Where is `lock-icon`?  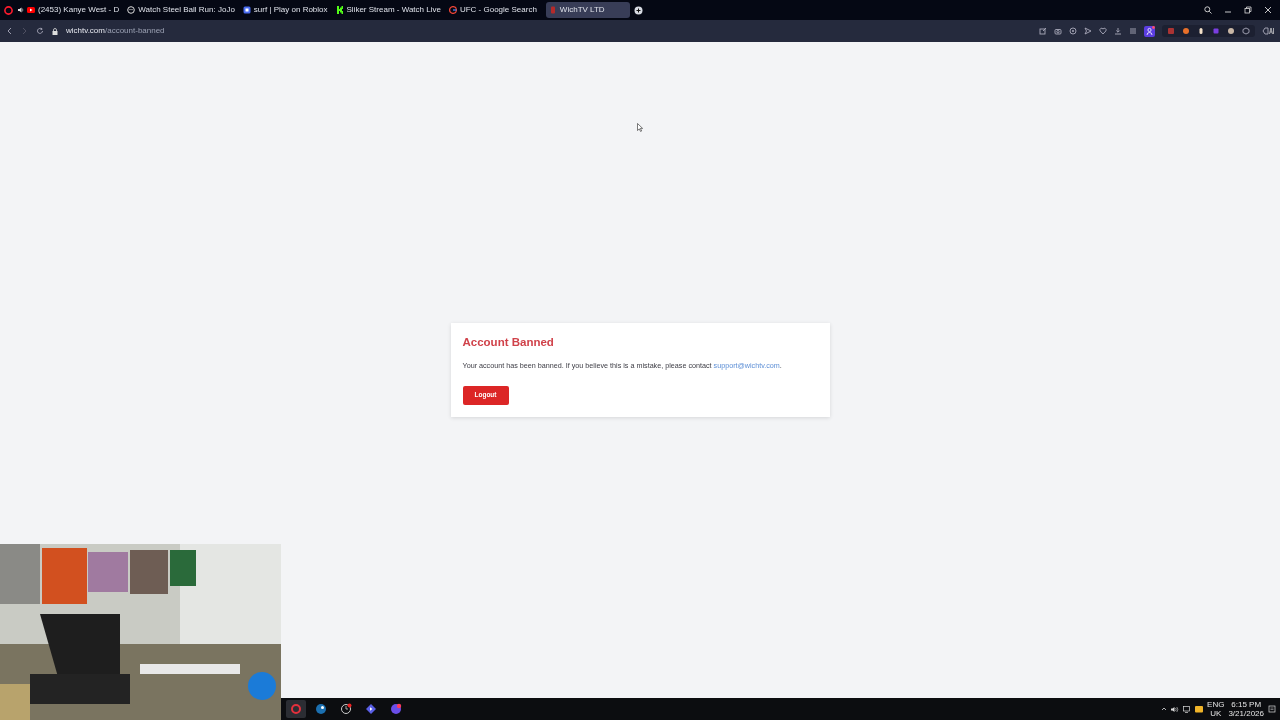
lock-icon is located at coordinates (55, 31).